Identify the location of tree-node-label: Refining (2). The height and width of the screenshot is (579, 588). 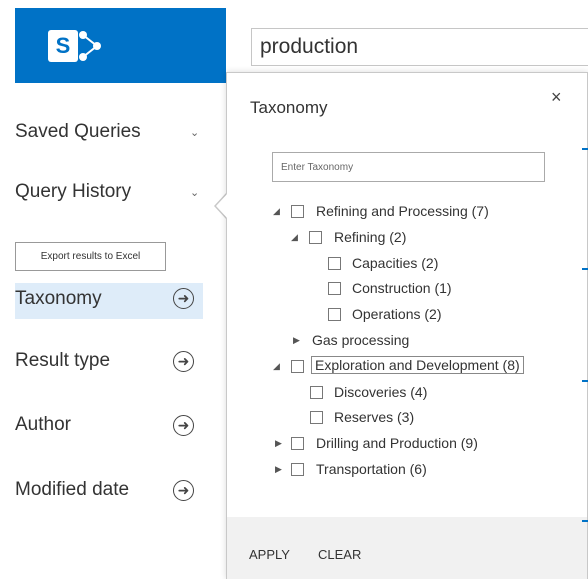
(370, 237).